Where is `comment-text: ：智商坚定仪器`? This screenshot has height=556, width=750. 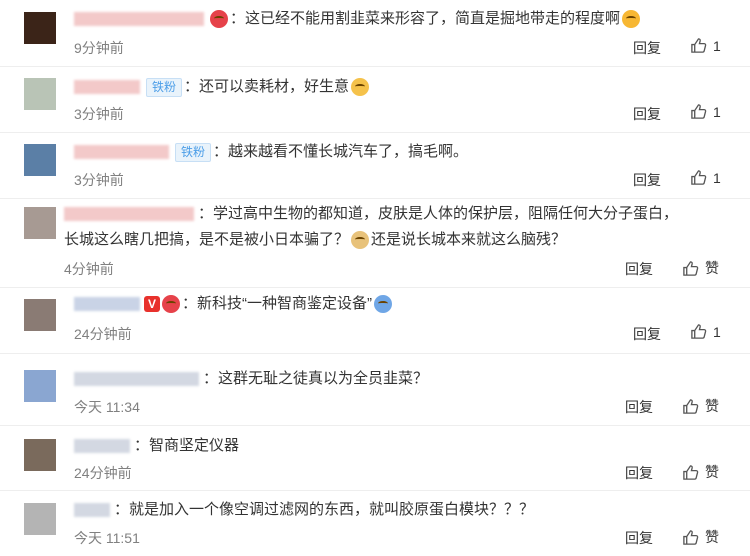
comment-text: ：智商坚定仪器 is located at coordinates (187, 445).